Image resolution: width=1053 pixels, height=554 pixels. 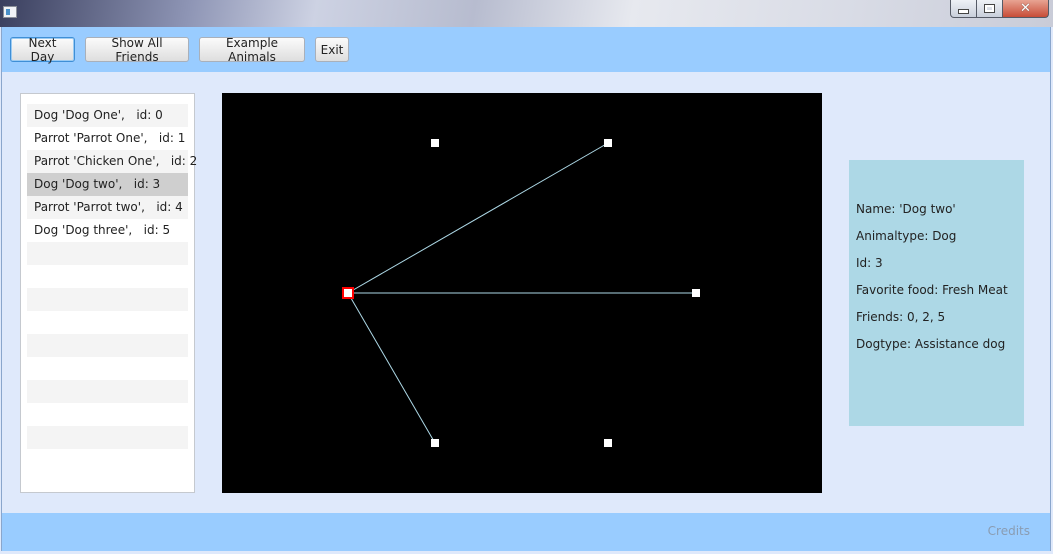 What do you see at coordinates (112, 161) in the screenshot?
I see `list-item: Parrot 'Chicken One', id: 2` at bounding box center [112, 161].